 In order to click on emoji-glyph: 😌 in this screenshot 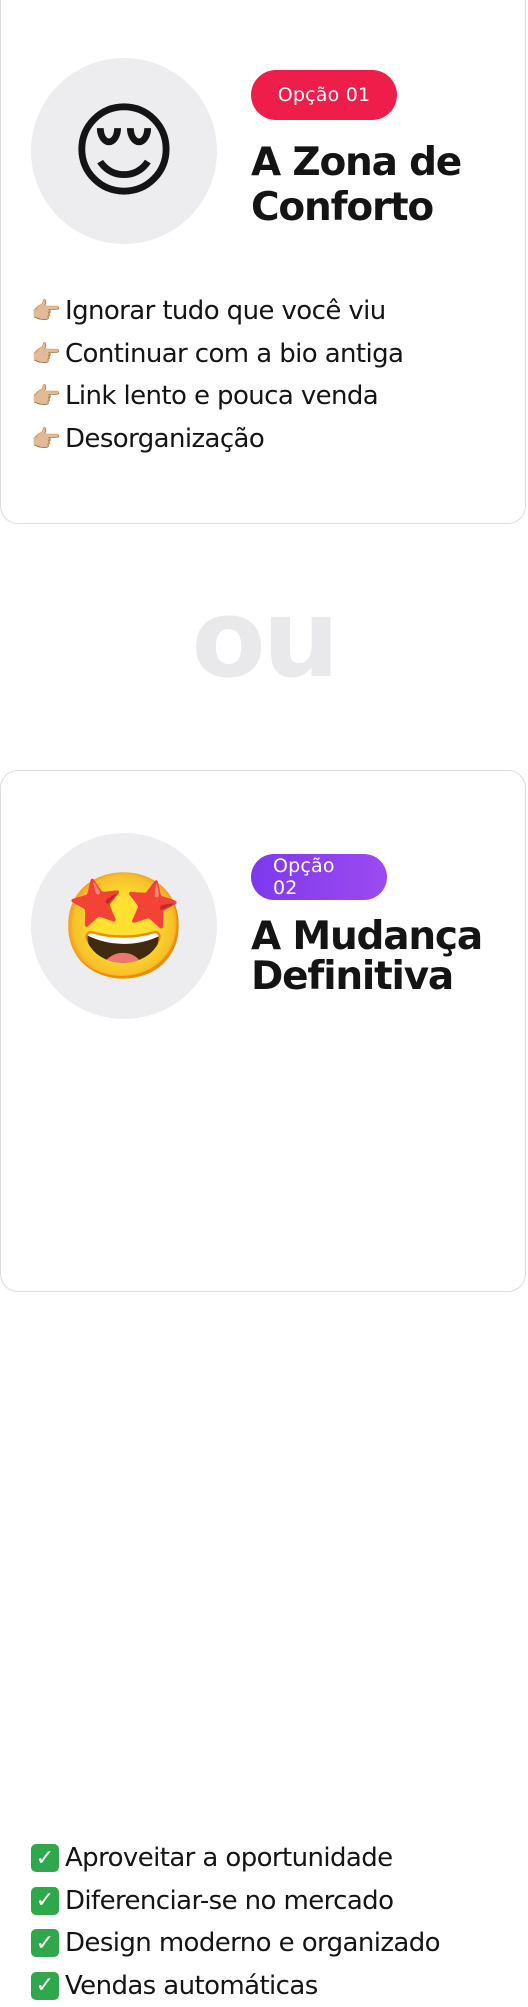, I will do `click(124, 151)`.